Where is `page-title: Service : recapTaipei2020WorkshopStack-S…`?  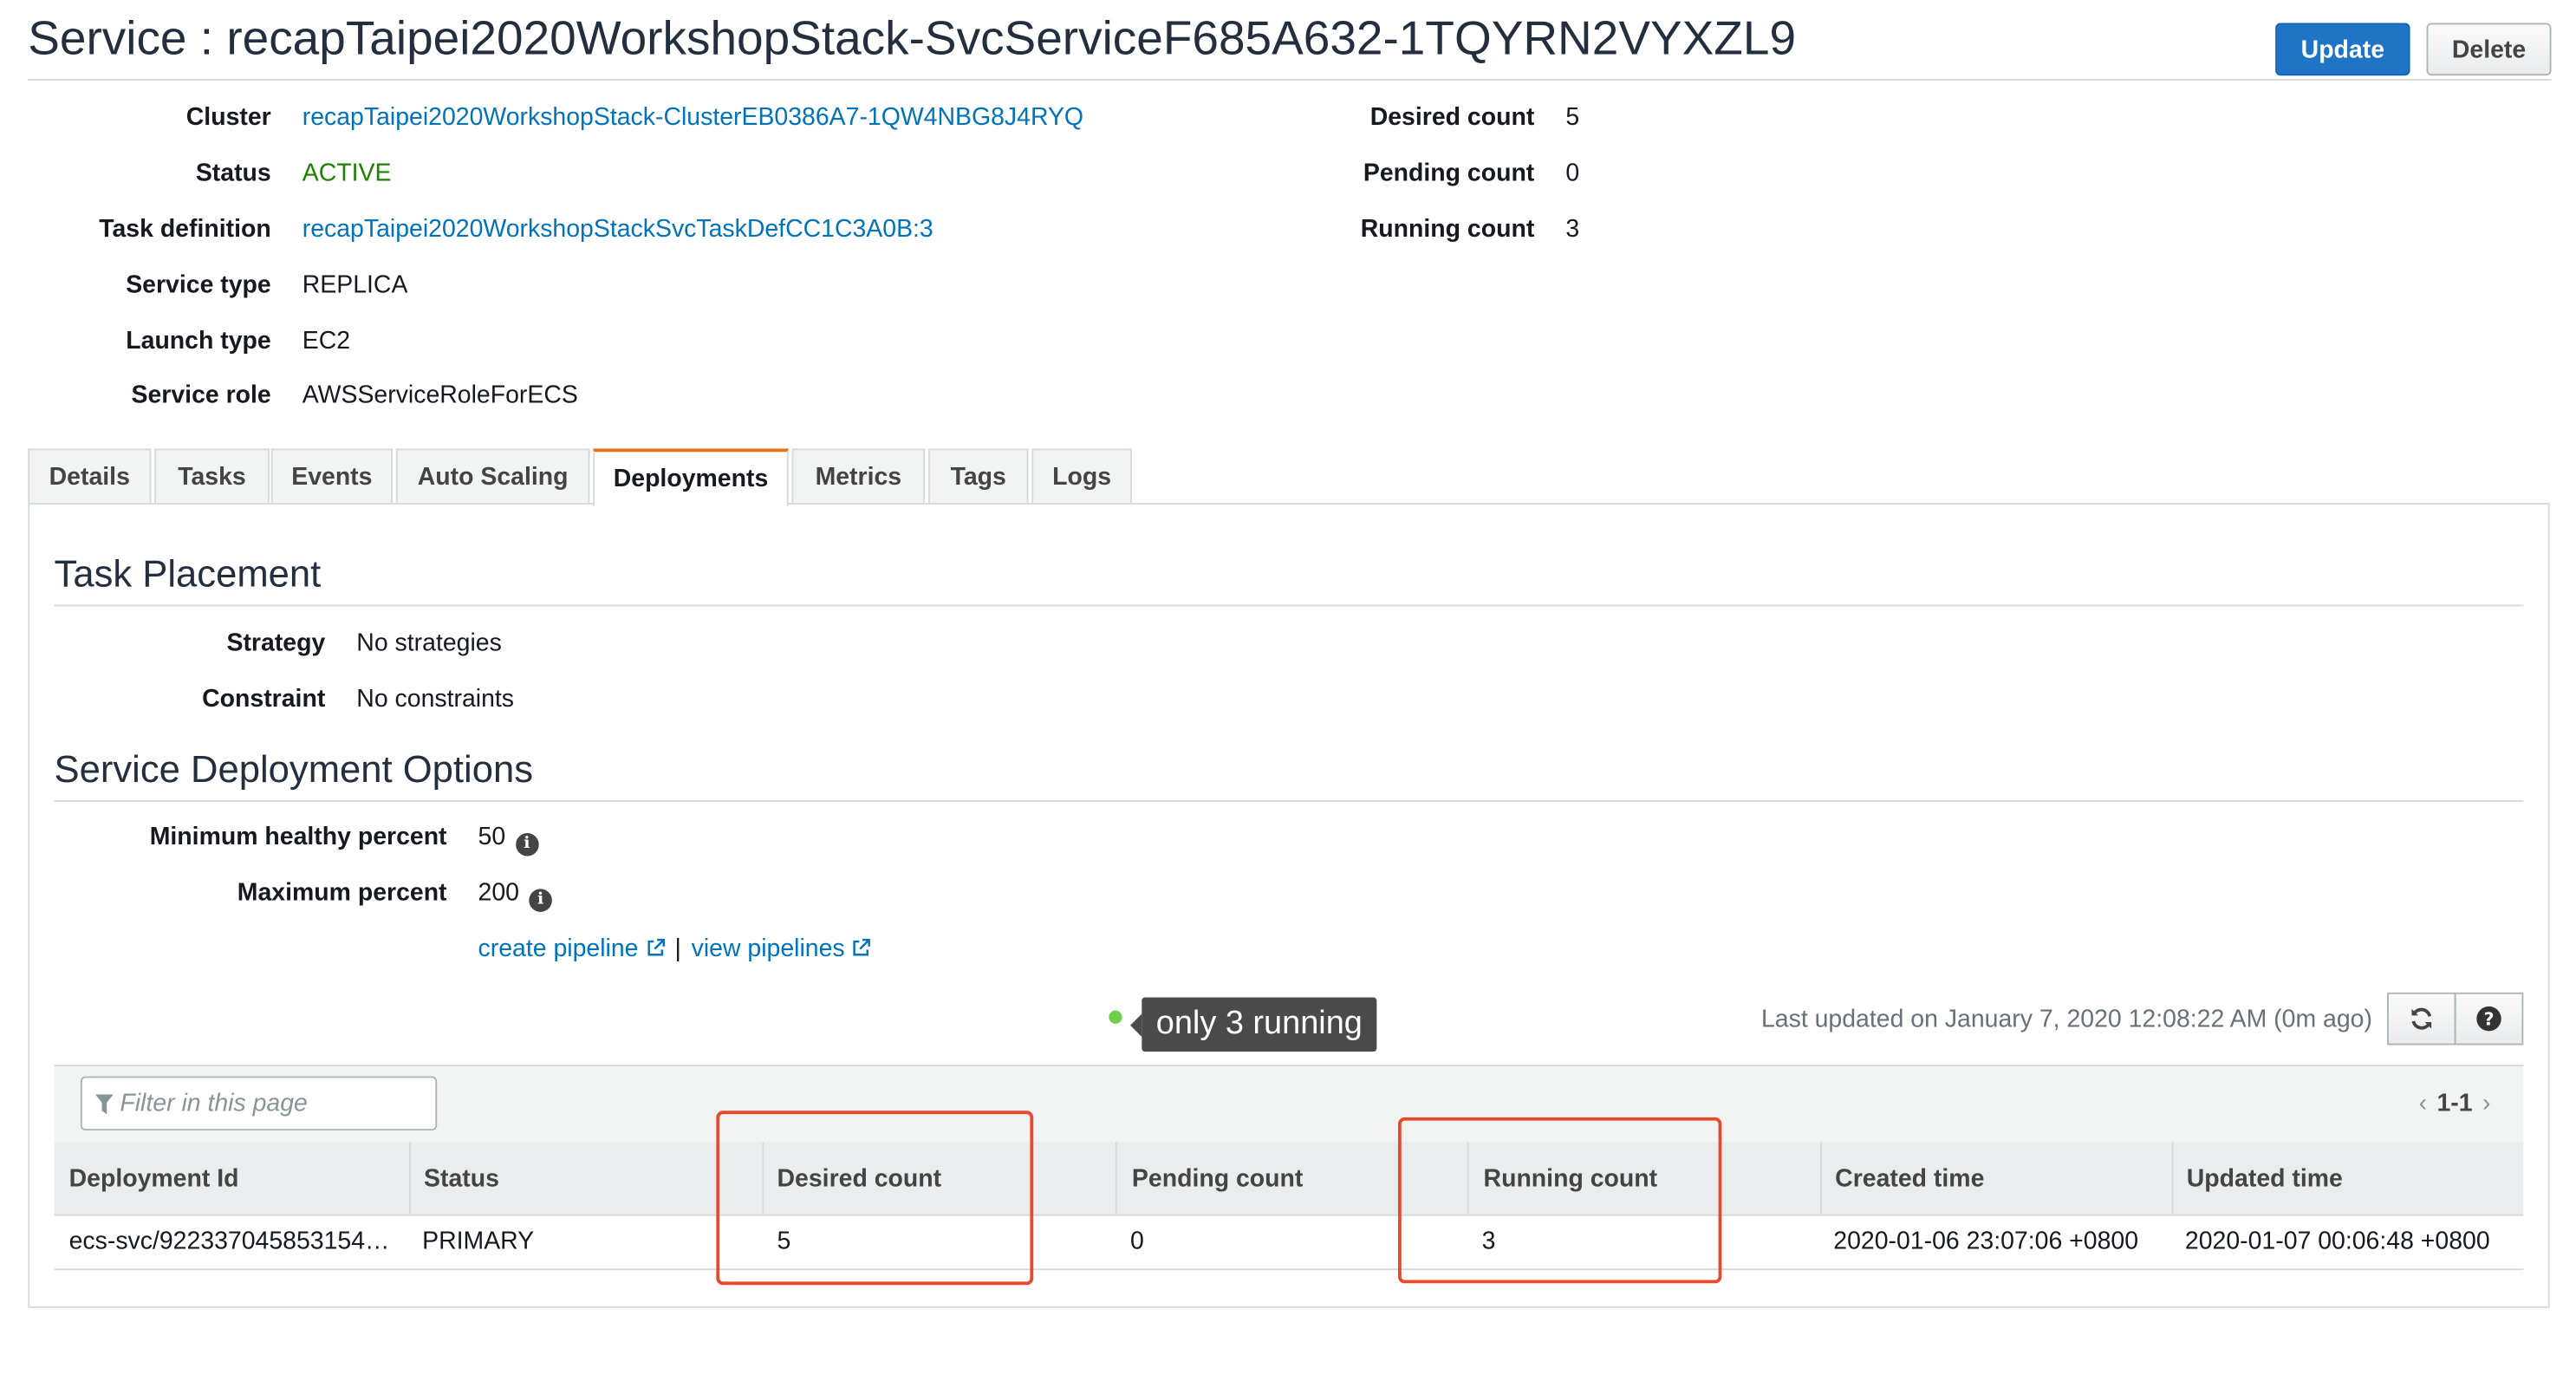 page-title: Service : recapTaipei2020WorkshopStack-S… is located at coordinates (912, 39).